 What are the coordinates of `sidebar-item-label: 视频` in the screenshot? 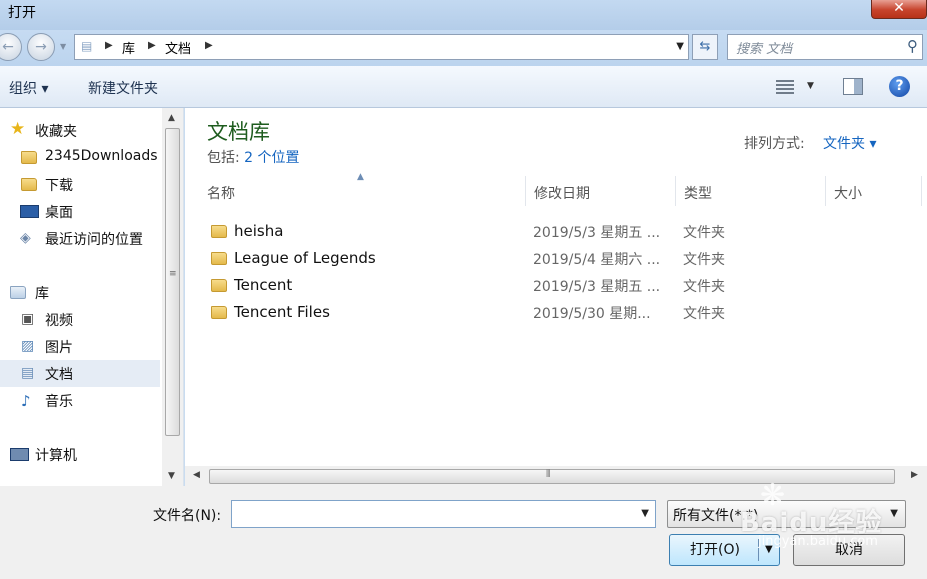 It's located at (59, 321).